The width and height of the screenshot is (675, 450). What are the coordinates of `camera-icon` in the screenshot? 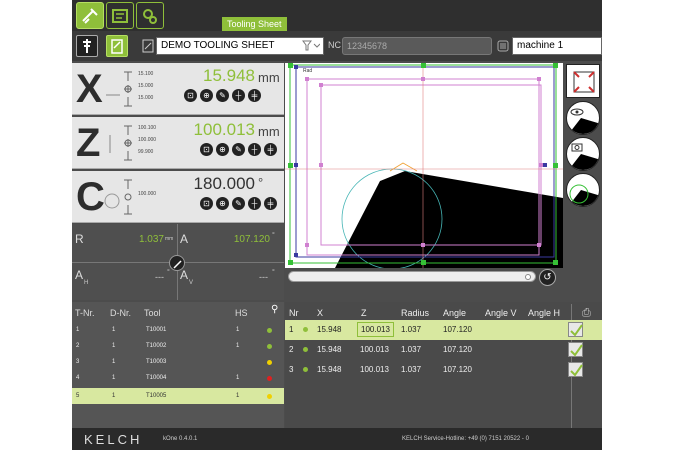 It's located at (583, 156).